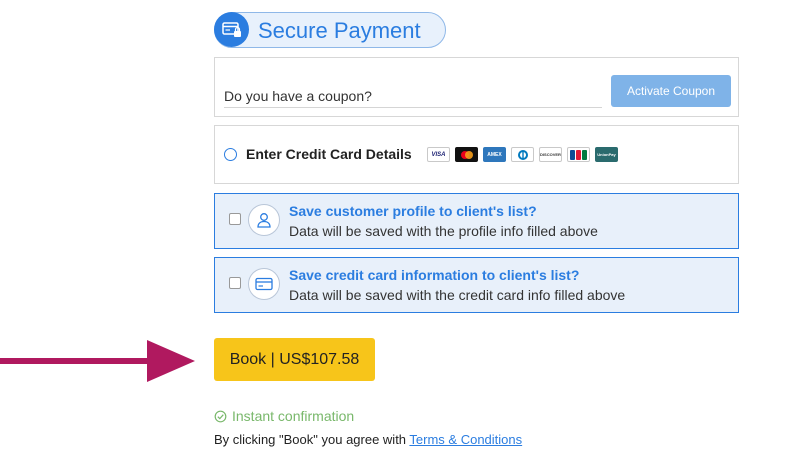  Describe the element at coordinates (494, 154) in the screenshot. I see `amex-logo-icon: AMEX` at that location.